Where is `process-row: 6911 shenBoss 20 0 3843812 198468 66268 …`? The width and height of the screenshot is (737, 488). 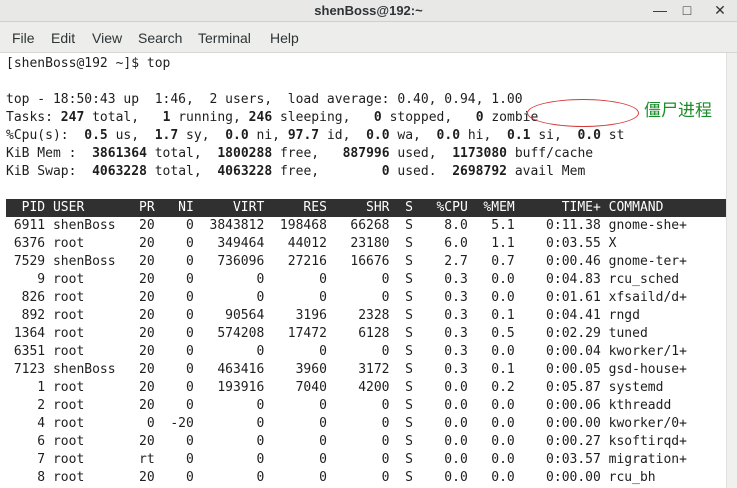 process-row: 6911 shenBoss 20 0 3843812 198468 66268 … is located at coordinates (350, 225).